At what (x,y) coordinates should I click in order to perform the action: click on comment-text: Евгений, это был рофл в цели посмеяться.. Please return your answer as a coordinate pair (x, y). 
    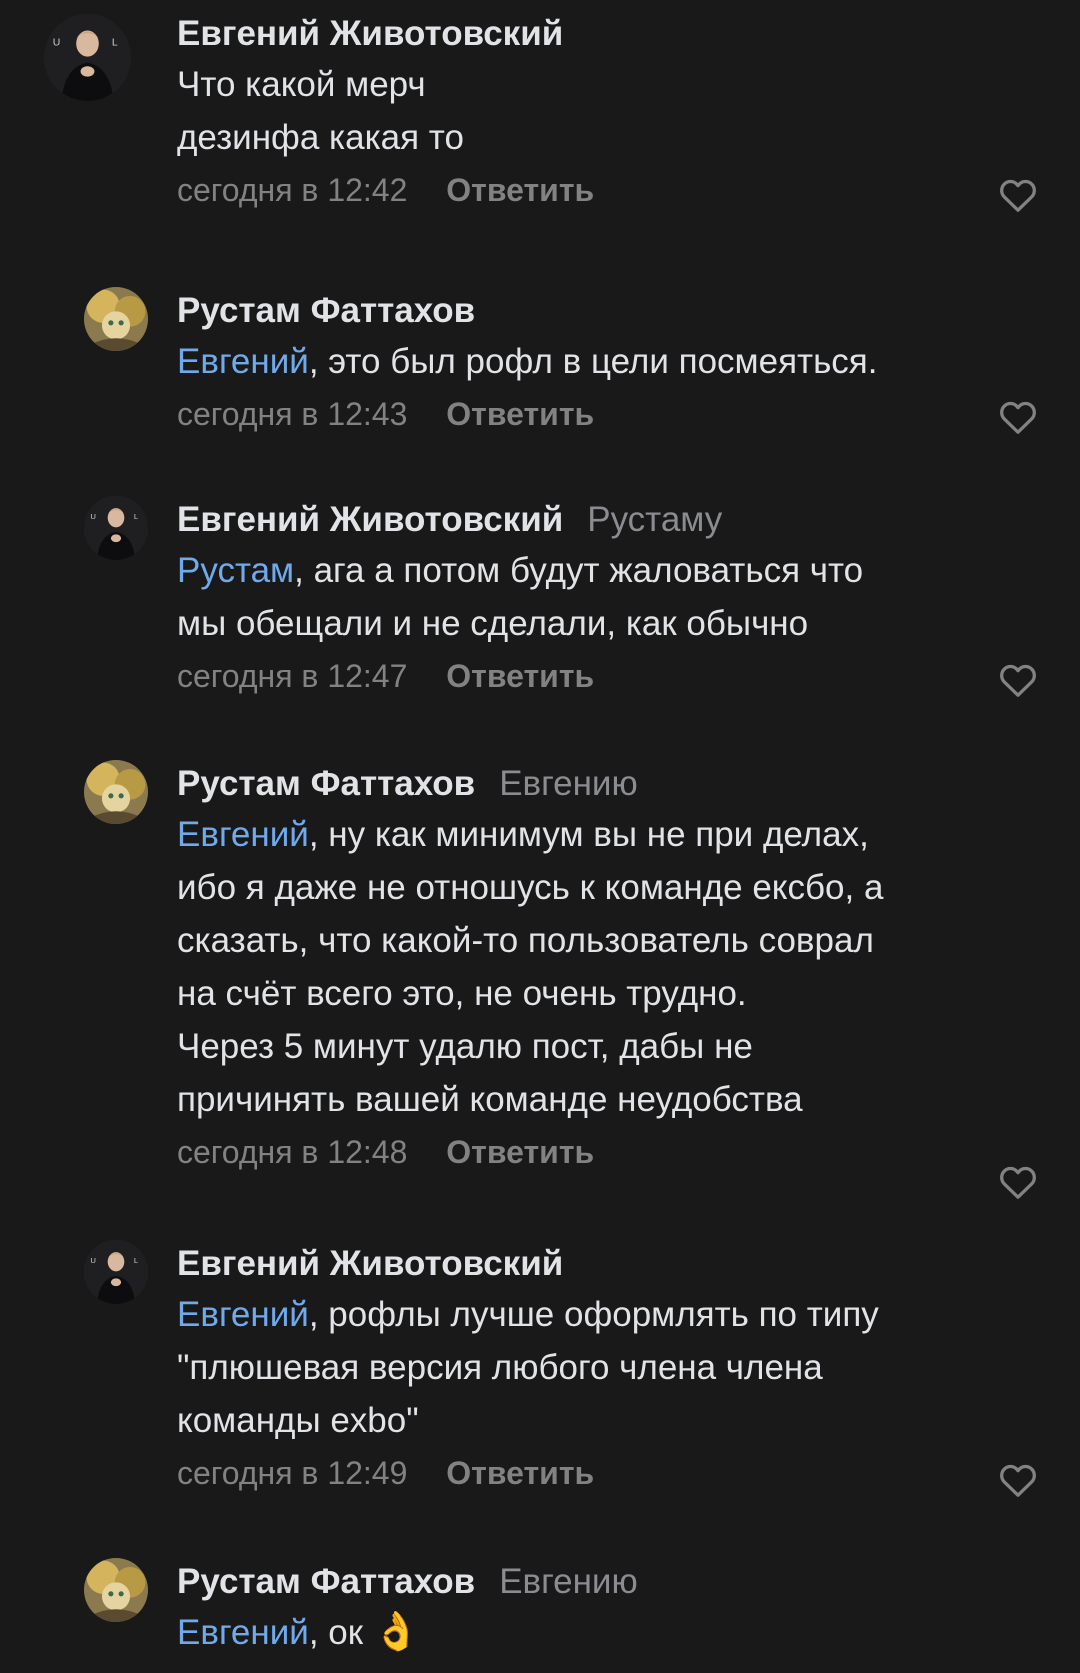
    Looking at the image, I should click on (608, 361).